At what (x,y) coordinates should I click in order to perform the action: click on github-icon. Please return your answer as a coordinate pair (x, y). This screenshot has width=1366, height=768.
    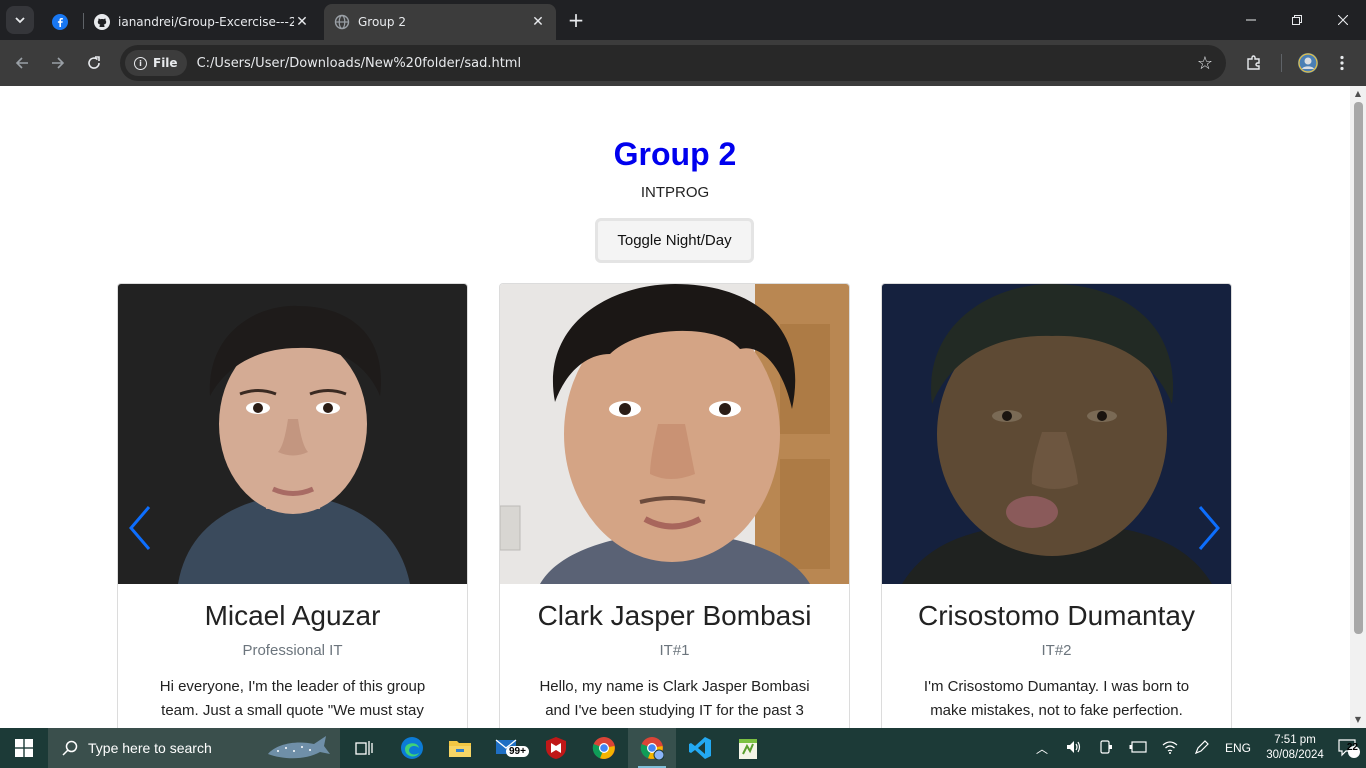
    Looking at the image, I should click on (102, 22).